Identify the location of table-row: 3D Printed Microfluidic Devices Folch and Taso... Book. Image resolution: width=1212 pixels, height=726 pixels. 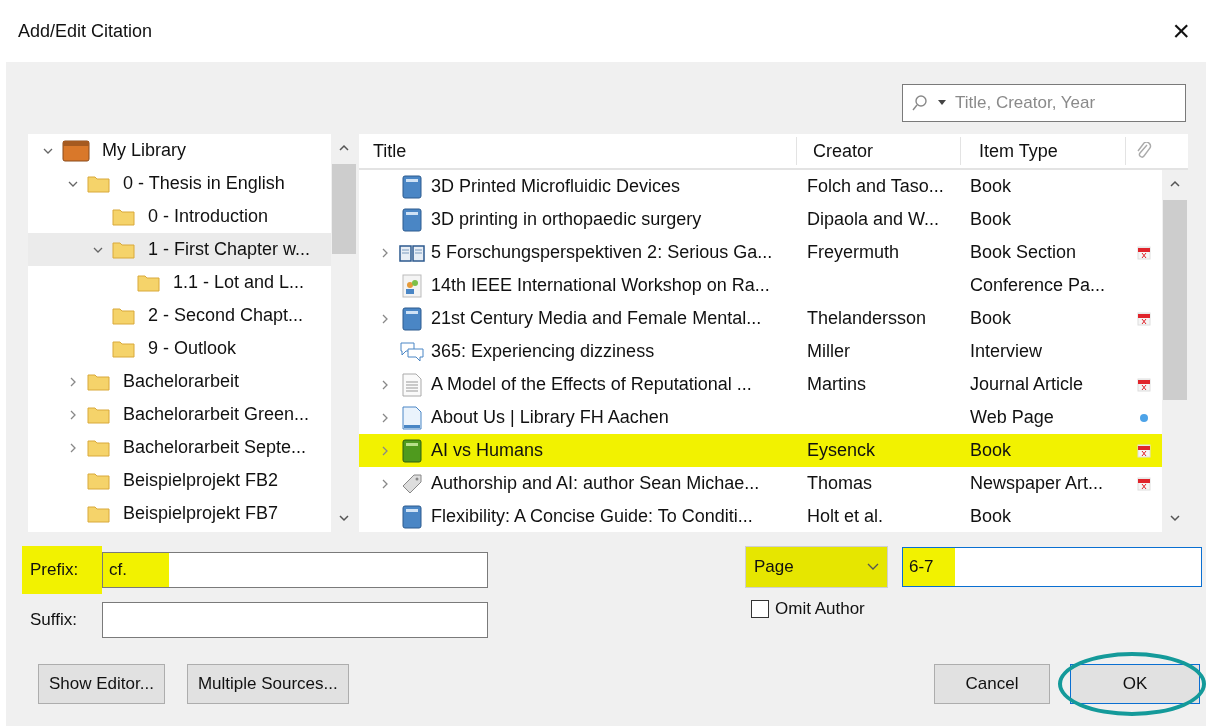
(760, 186).